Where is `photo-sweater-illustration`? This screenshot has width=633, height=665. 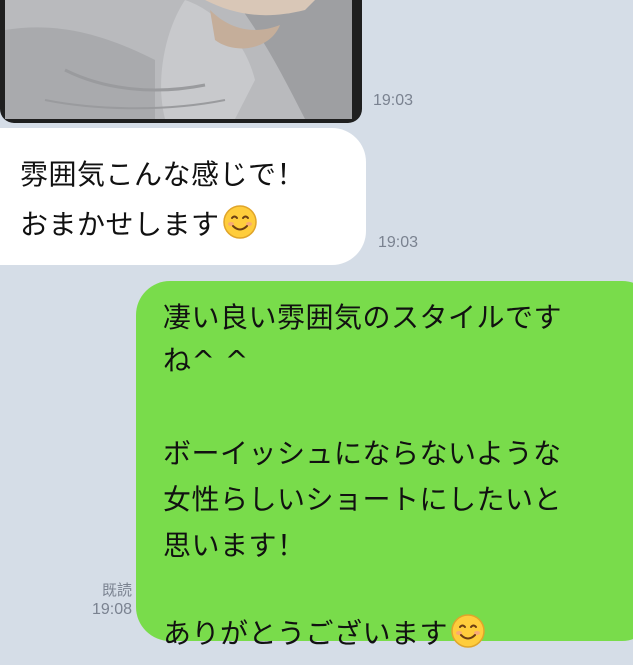
photo-sweater-illustration is located at coordinates (178, 59).